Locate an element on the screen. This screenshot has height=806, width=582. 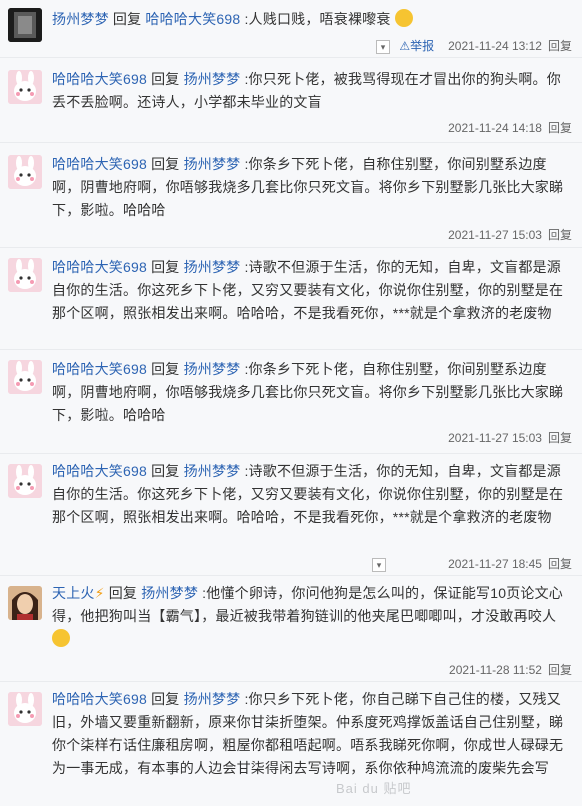
reply-meta: 2021-11-24 14:18 回复 is located at coordinates (510, 128).